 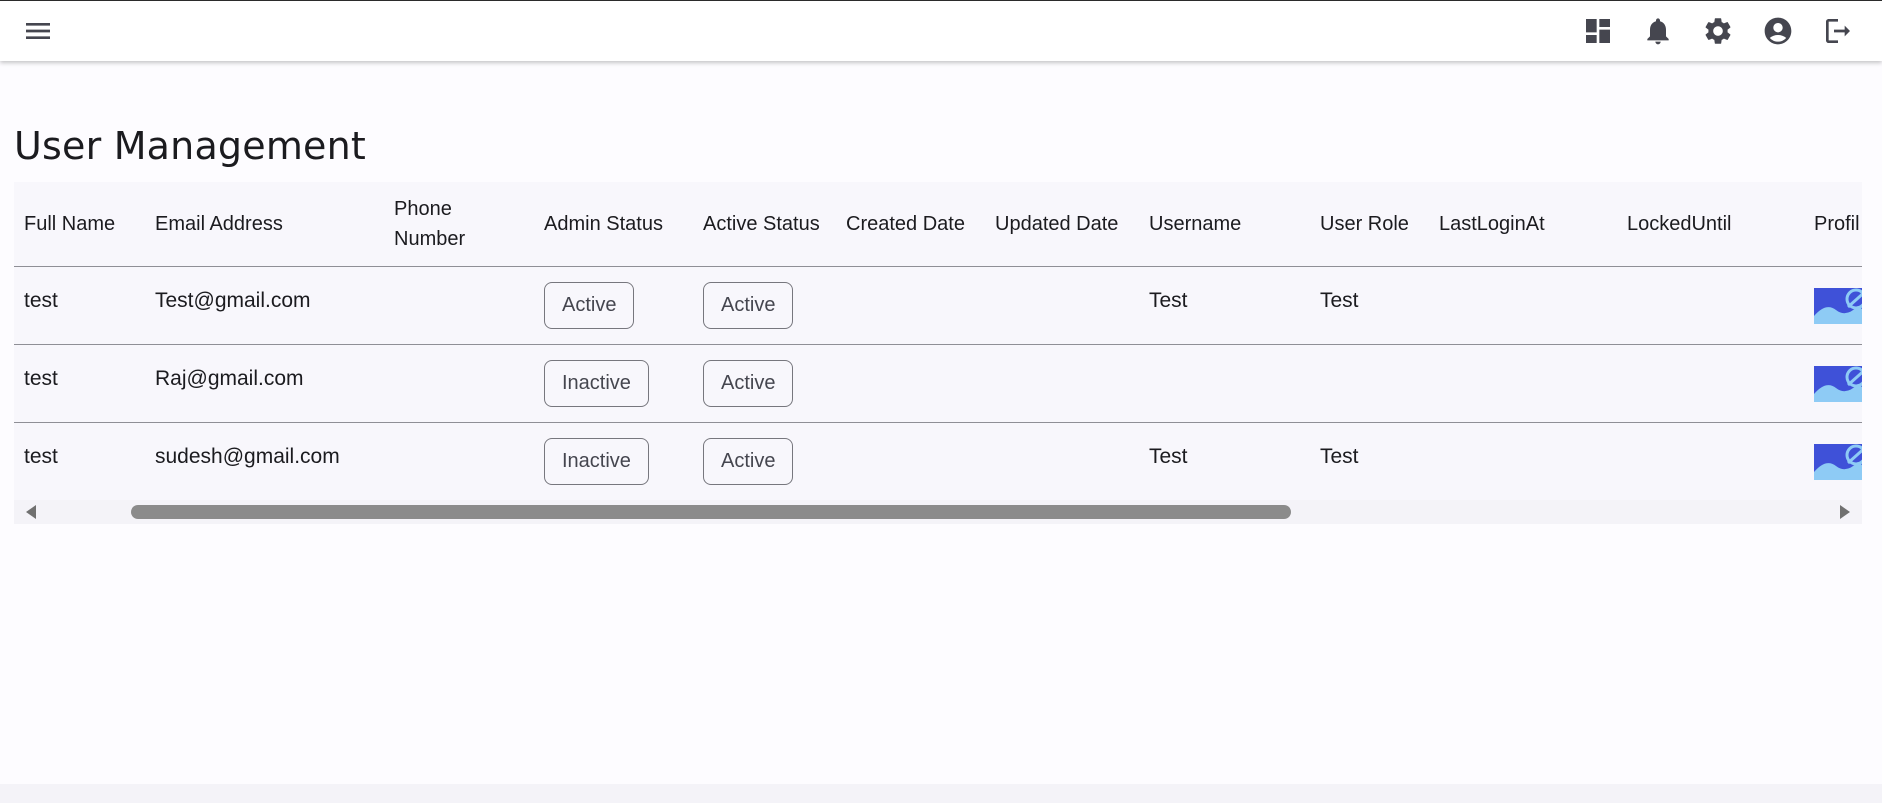 What do you see at coordinates (910, 224) in the screenshot?
I see `column-header-created-date: Created Date` at bounding box center [910, 224].